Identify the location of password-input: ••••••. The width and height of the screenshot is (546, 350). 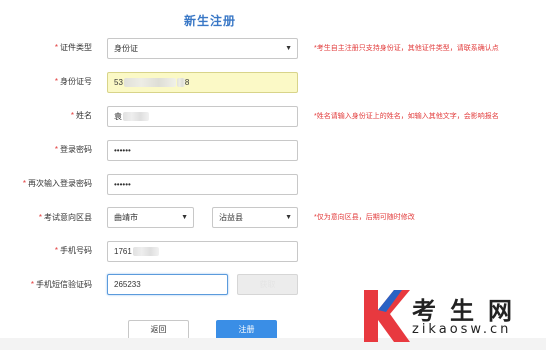
(202, 150).